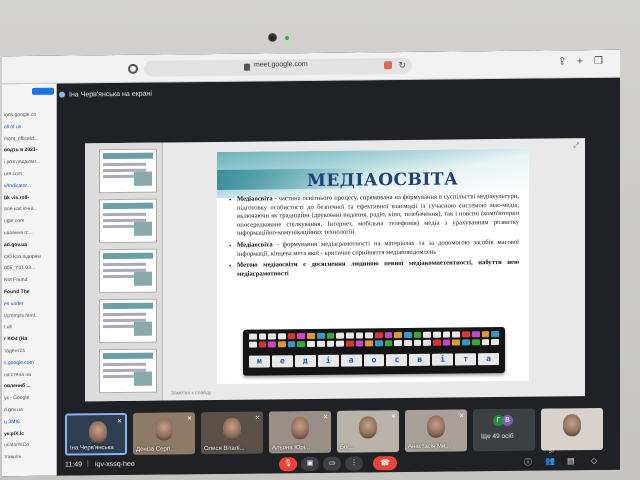  I want to click on side-panel-line: на стена на, so click(17, 375).